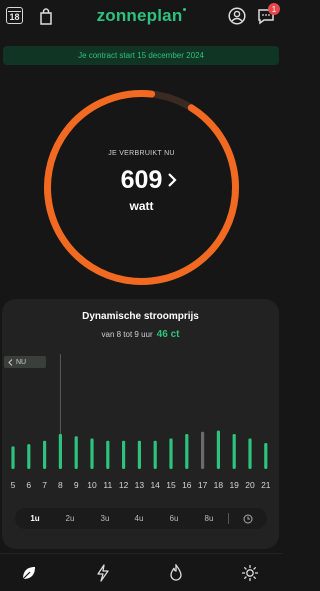 The width and height of the screenshot is (320, 591). I want to click on price-value: 46 ct, so click(168, 334).